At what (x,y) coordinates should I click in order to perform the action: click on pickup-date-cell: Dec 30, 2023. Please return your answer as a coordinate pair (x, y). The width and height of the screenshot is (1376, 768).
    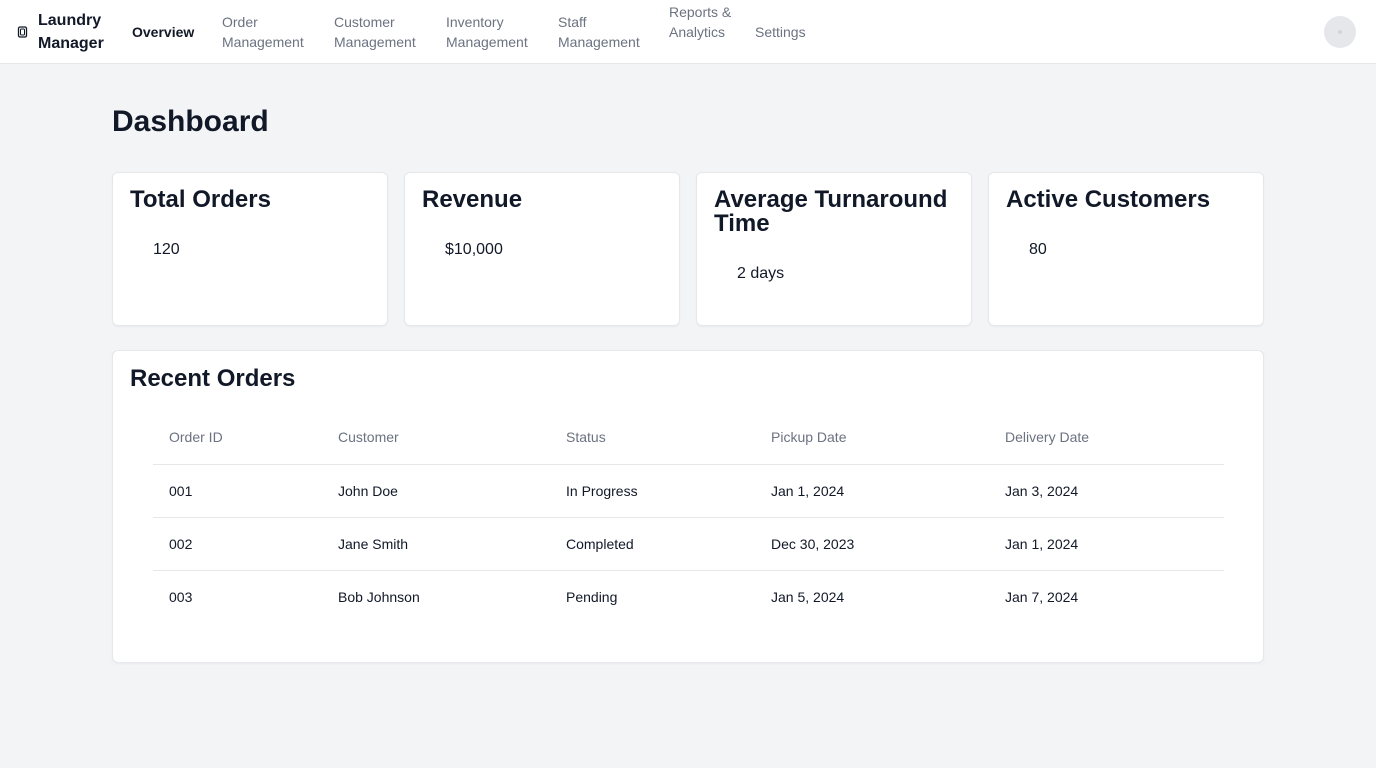
    Looking at the image, I should click on (872, 544).